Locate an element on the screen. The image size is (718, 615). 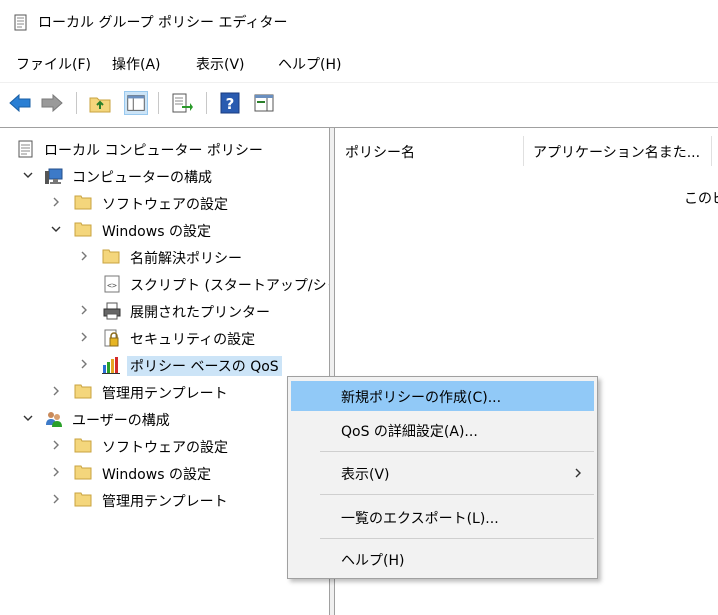
properties-pane-icon is located at coordinates (264, 103).